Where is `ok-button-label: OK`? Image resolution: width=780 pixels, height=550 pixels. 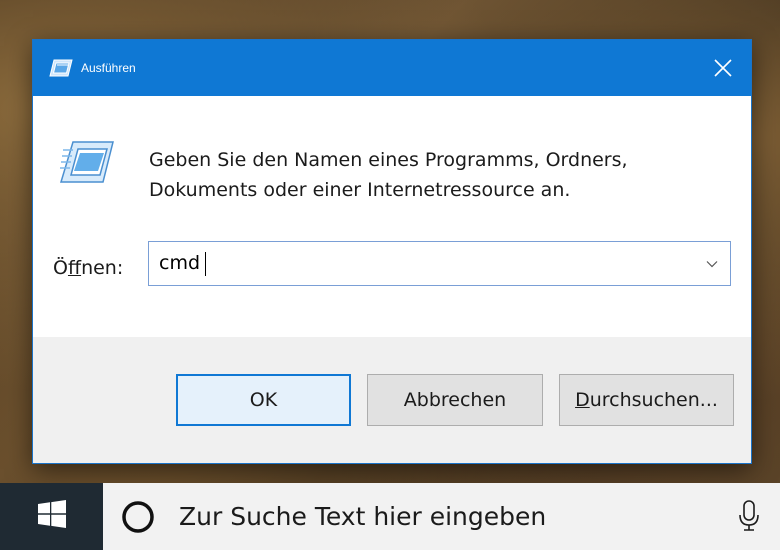 ok-button-label: OK is located at coordinates (263, 400).